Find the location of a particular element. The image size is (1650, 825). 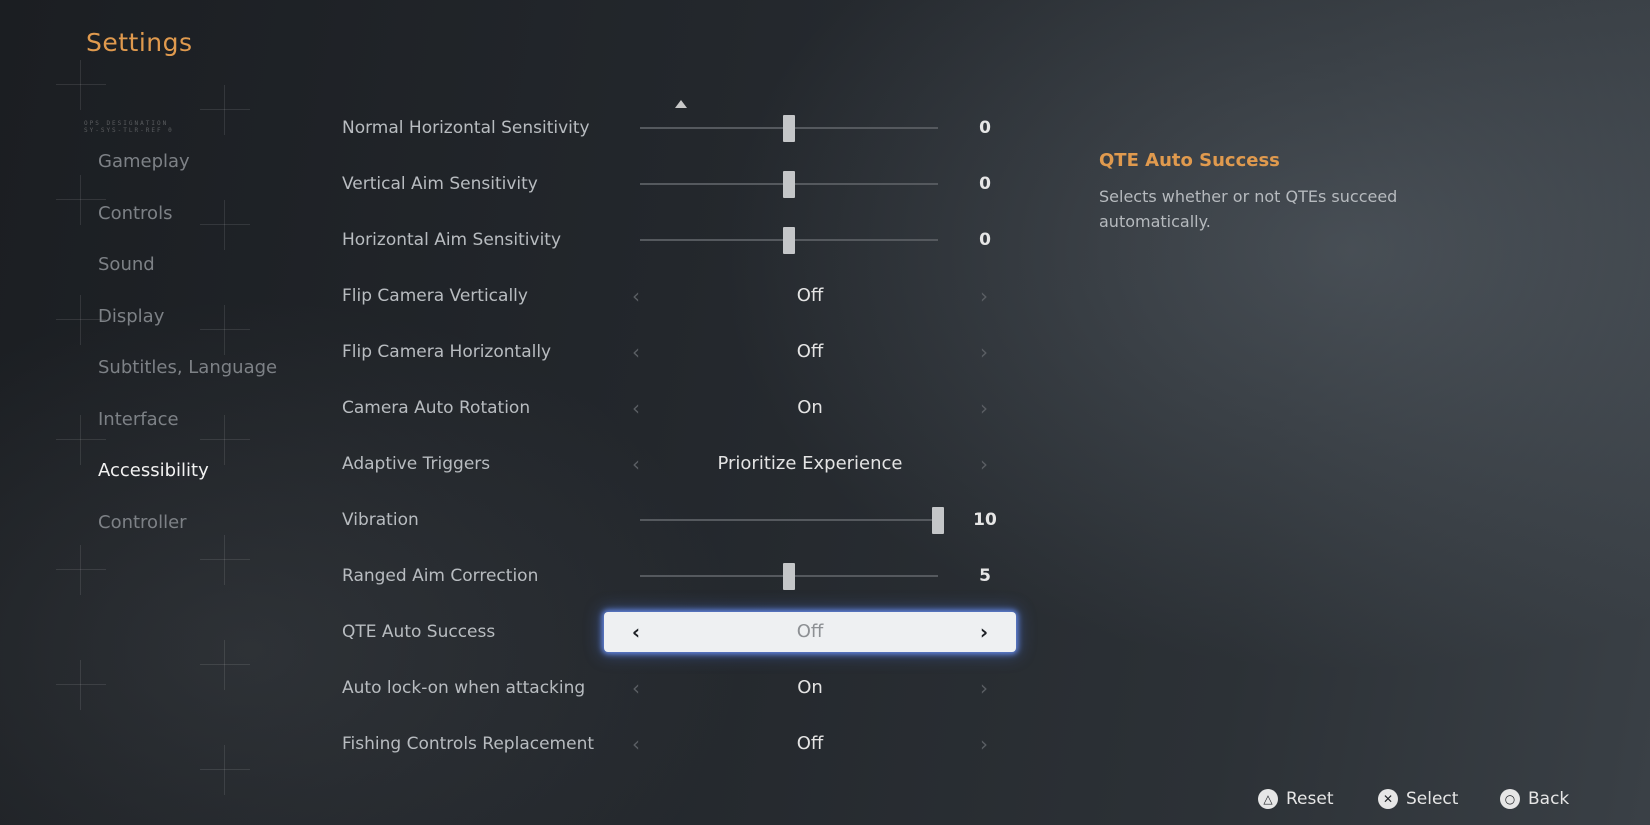

select-label: Select is located at coordinates (1432, 799).